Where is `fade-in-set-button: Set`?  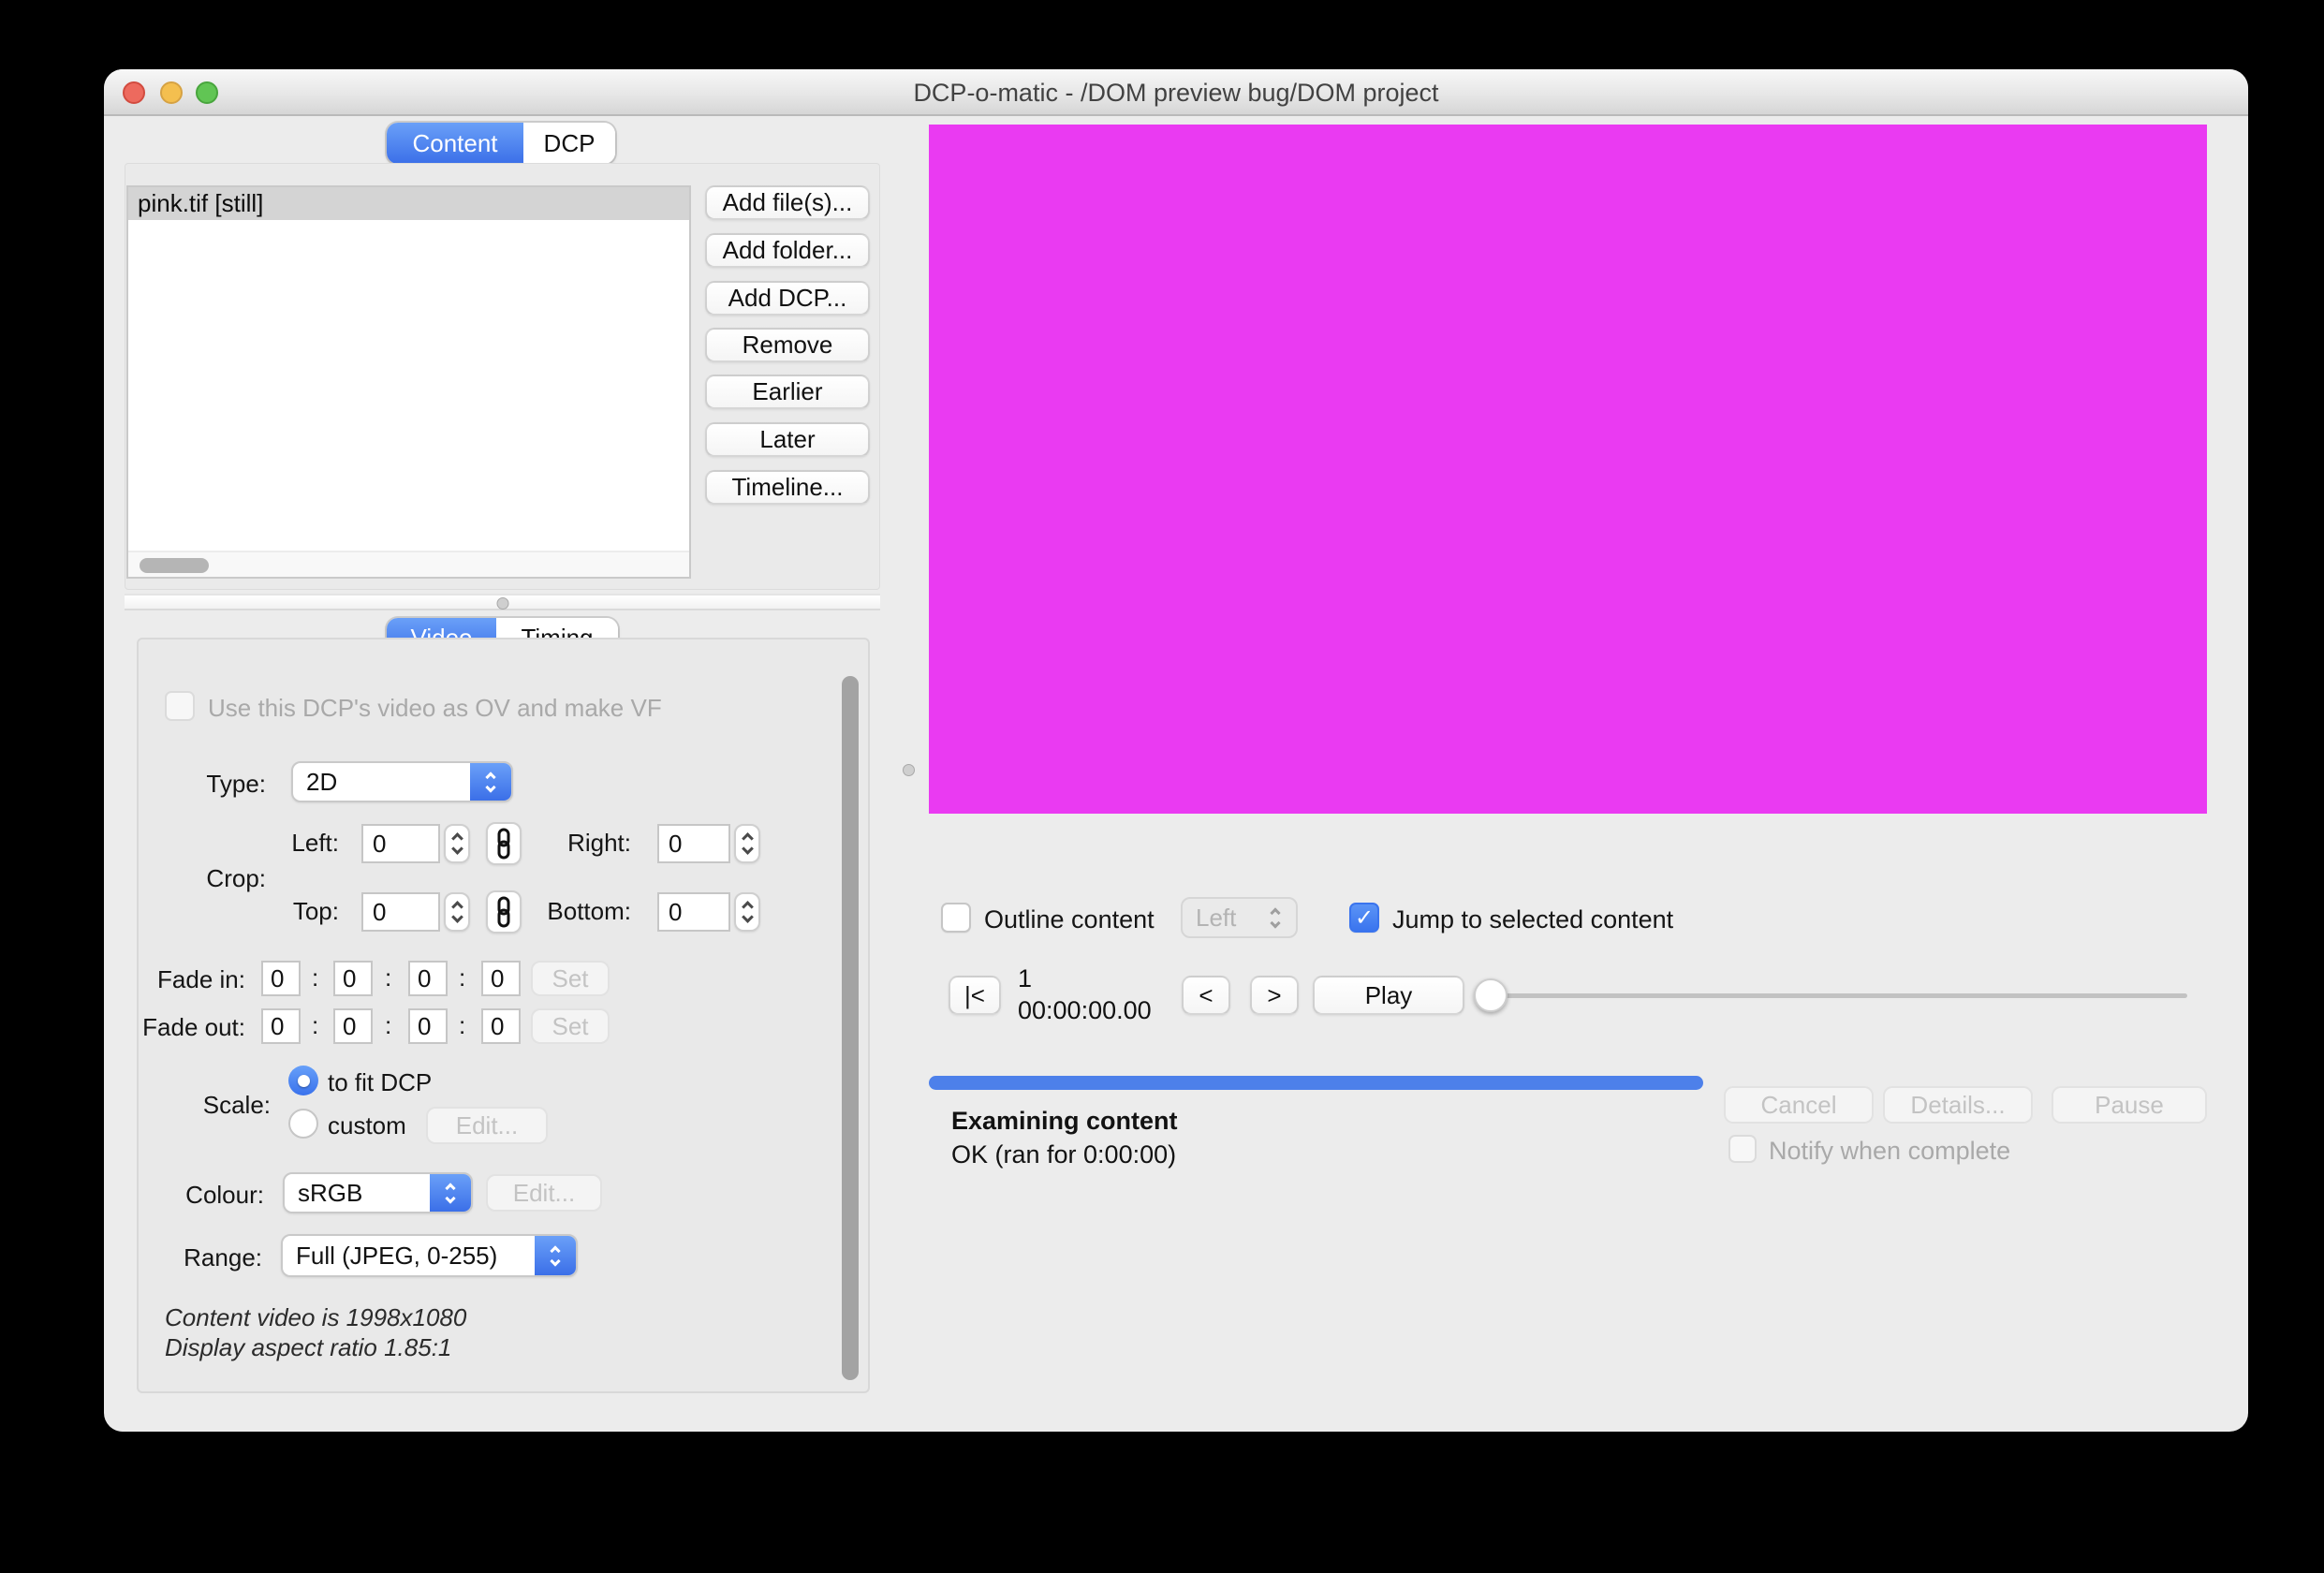
fade-in-set-button: Set is located at coordinates (570, 978).